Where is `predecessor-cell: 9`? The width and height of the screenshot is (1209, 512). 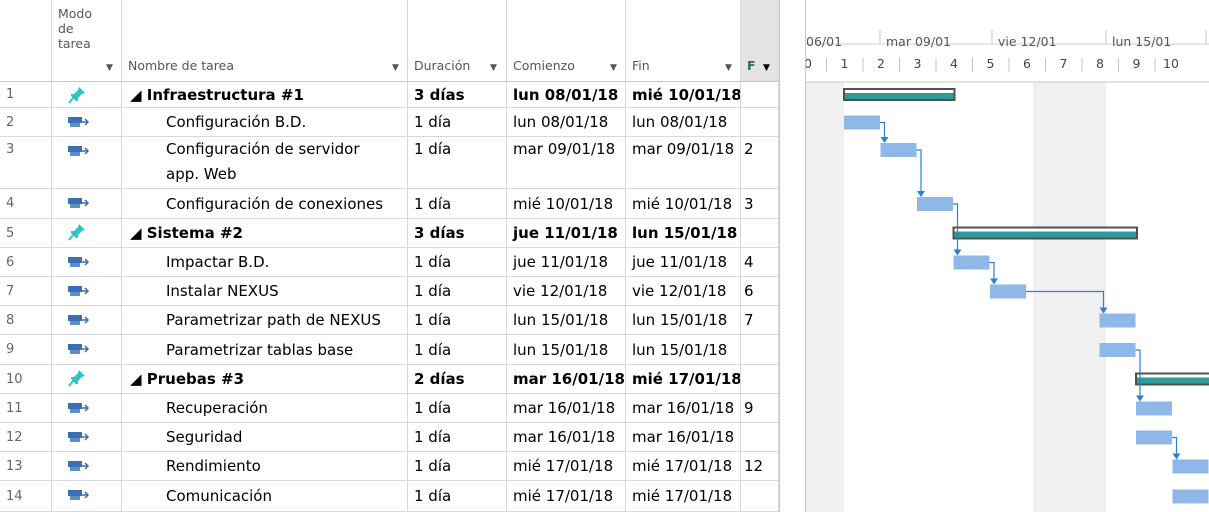 predecessor-cell: 9 is located at coordinates (760, 408).